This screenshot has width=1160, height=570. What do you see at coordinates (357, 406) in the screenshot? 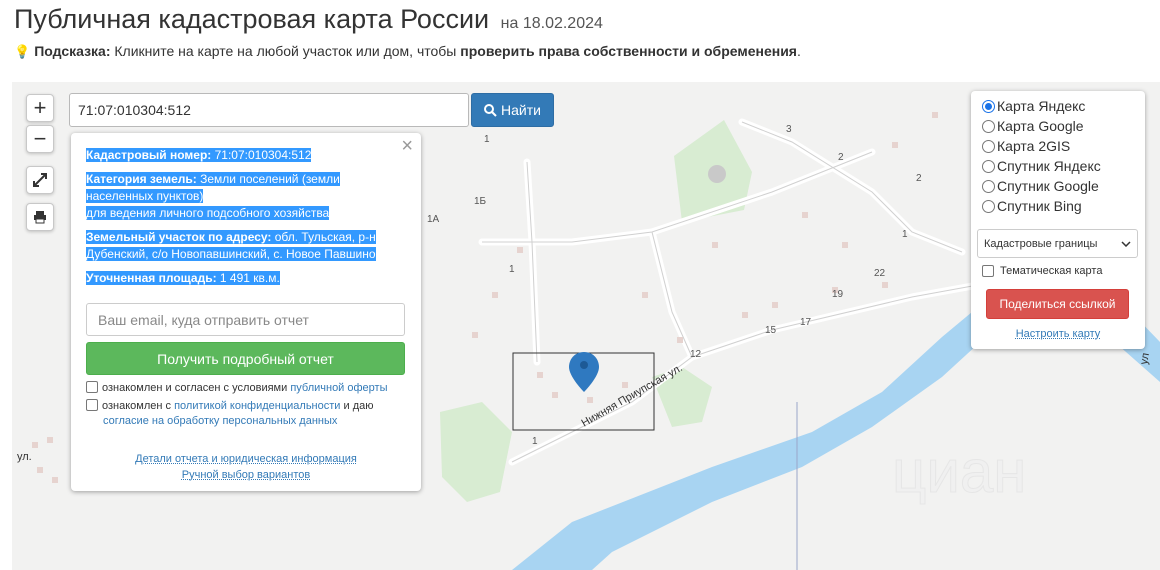
I see `agree2-mid: и даю` at bounding box center [357, 406].